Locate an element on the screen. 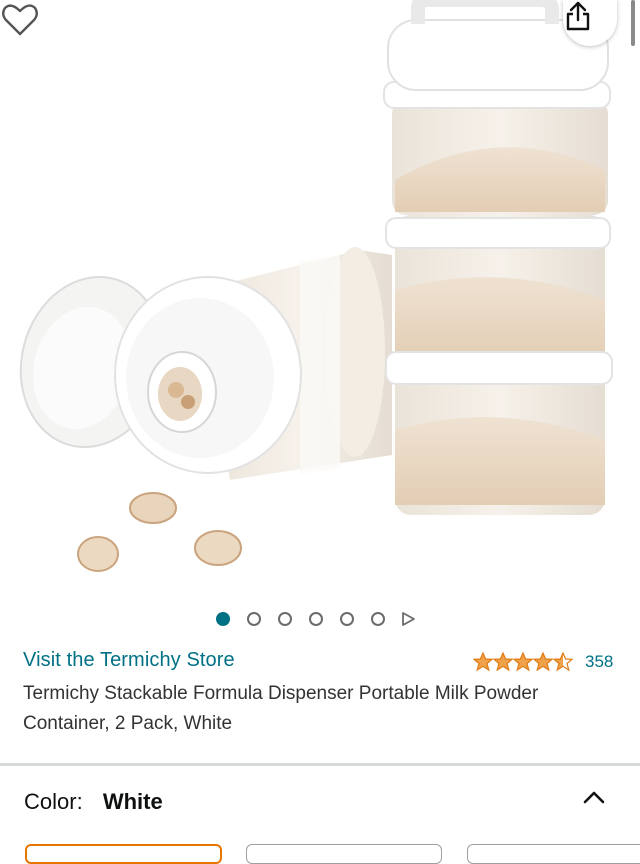  selected-color: White is located at coordinates (132, 801).